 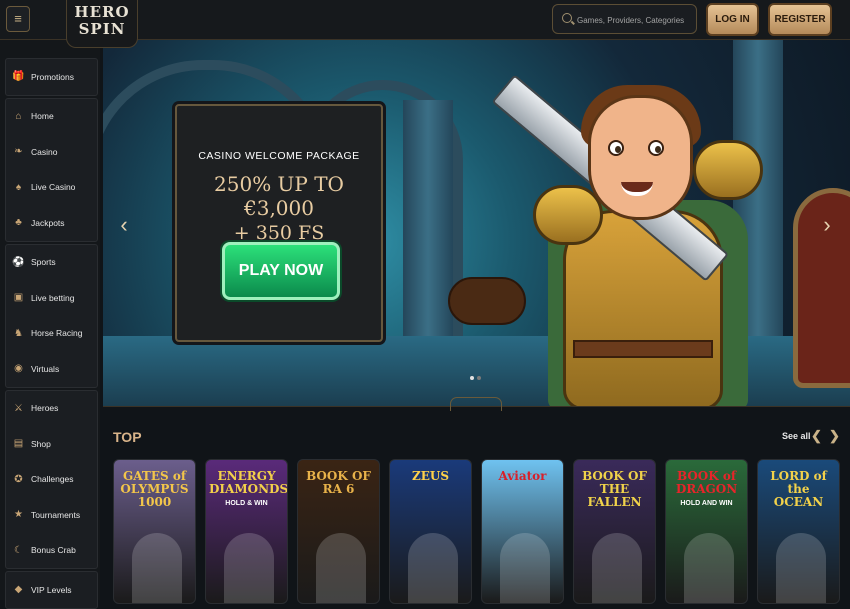 I want to click on pagination-dot-active, so click(x=472, y=378).